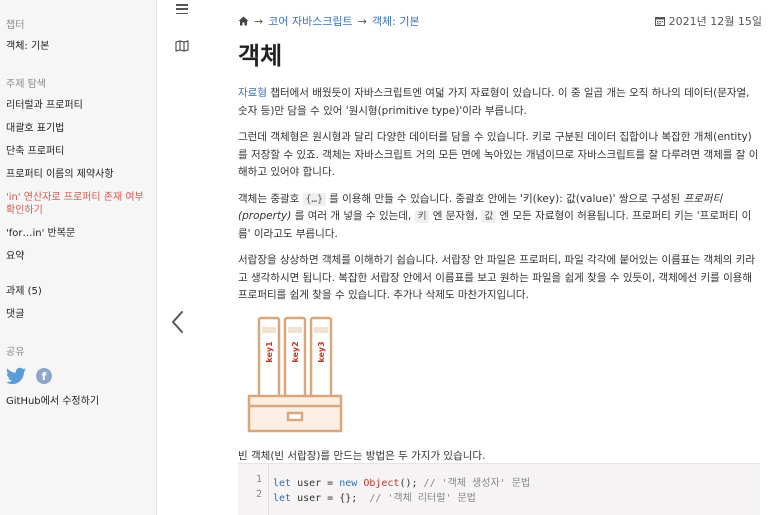  I want to click on sidebar-comments-link: 댓글, so click(81, 314).